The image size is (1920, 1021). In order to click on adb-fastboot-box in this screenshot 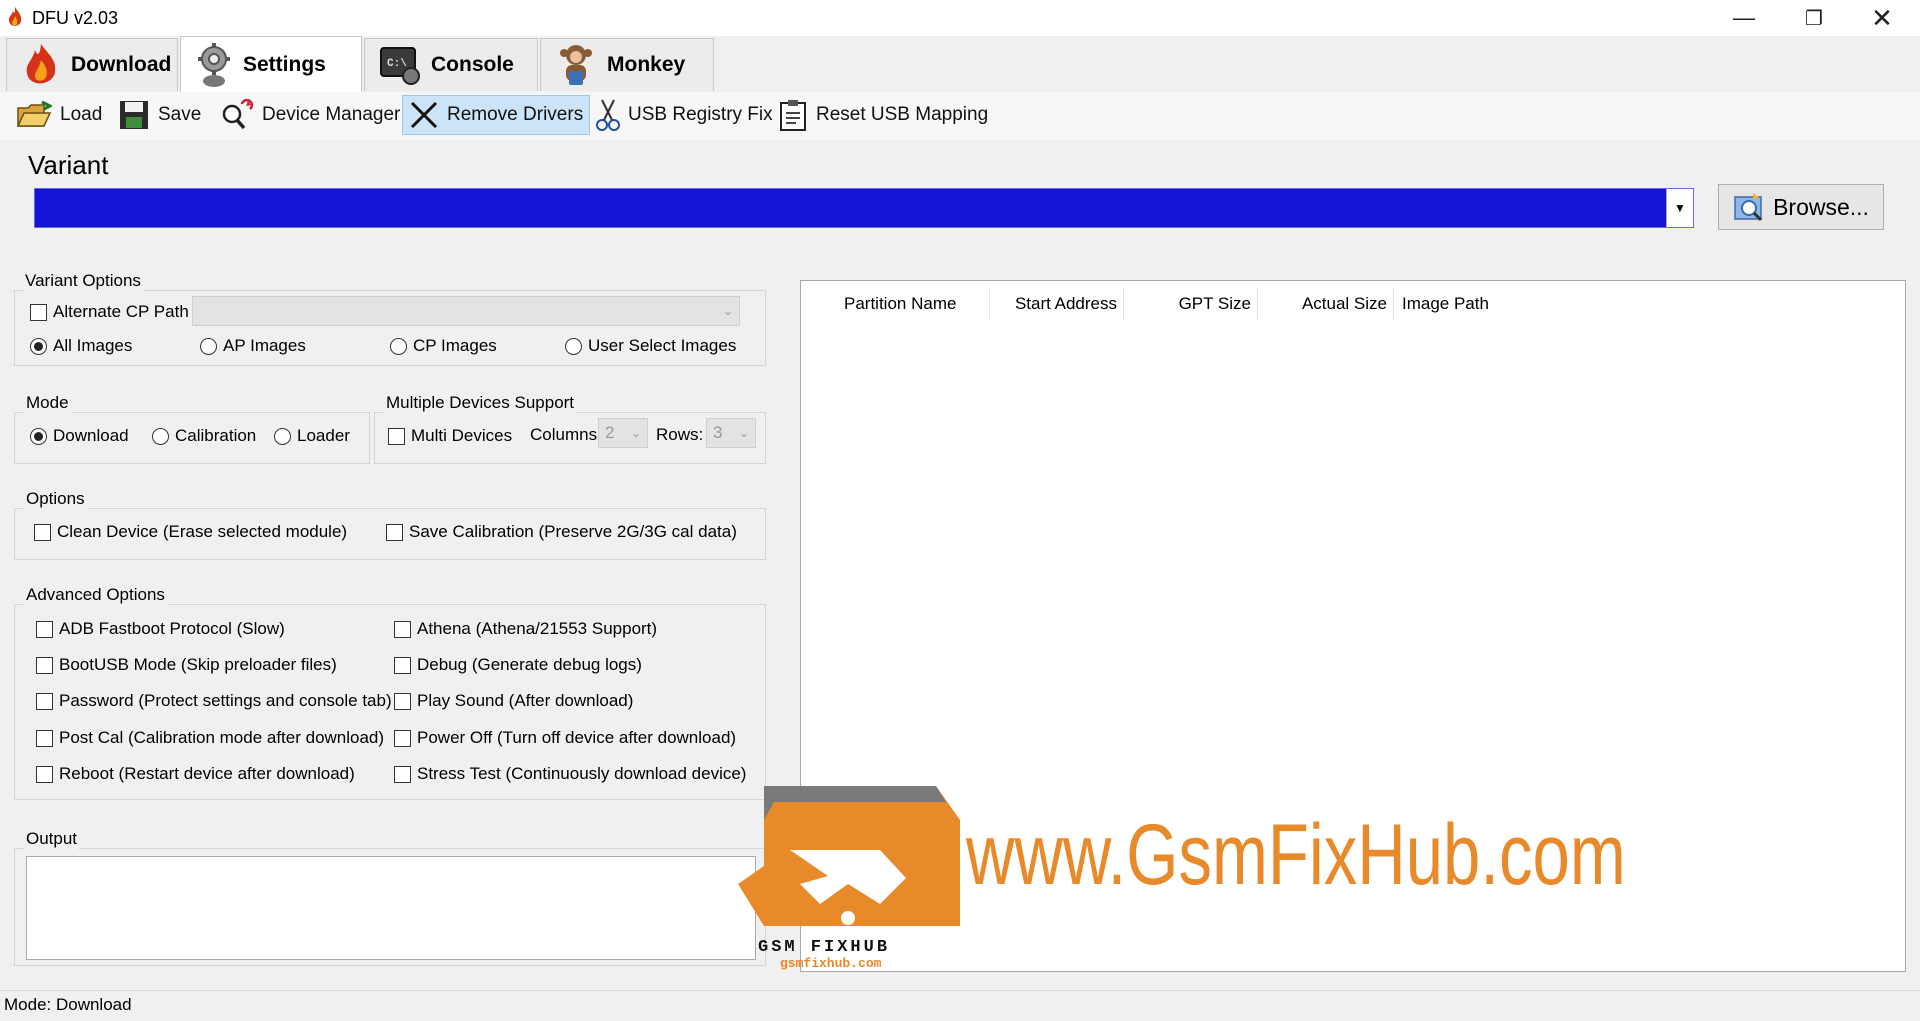, I will do `click(44, 629)`.